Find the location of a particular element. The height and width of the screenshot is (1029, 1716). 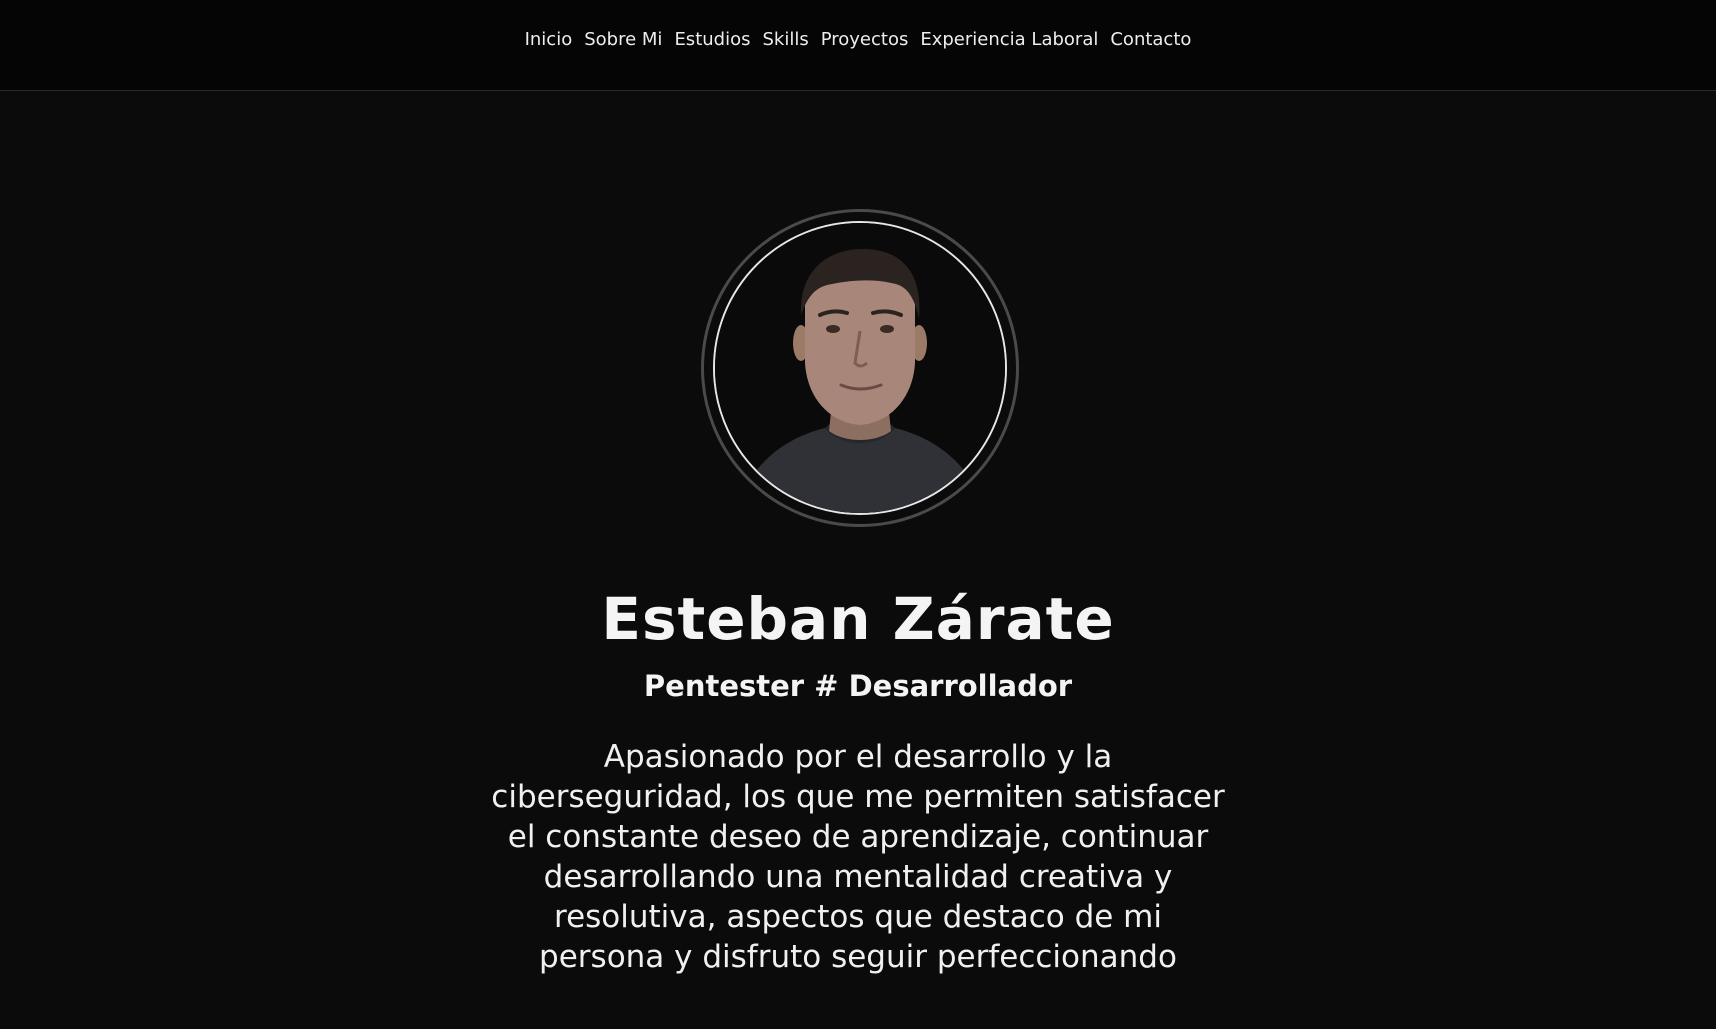

nav-link-contacto: Contacto is located at coordinates (1150, 39).